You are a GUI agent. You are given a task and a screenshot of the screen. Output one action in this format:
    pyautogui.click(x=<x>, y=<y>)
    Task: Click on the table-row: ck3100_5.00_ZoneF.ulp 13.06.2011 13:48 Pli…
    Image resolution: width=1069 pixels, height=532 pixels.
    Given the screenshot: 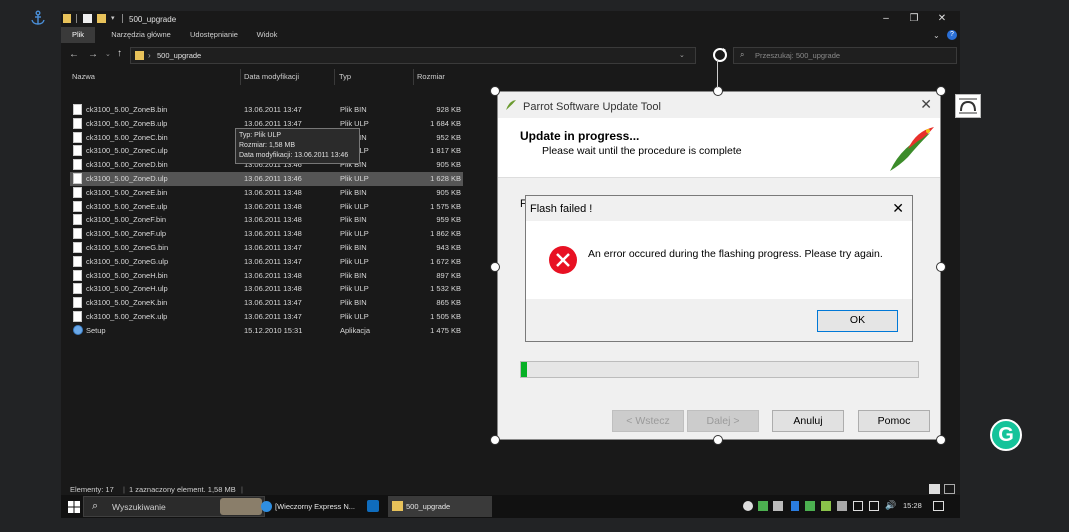 What is the action you would take?
    pyautogui.click(x=266, y=234)
    